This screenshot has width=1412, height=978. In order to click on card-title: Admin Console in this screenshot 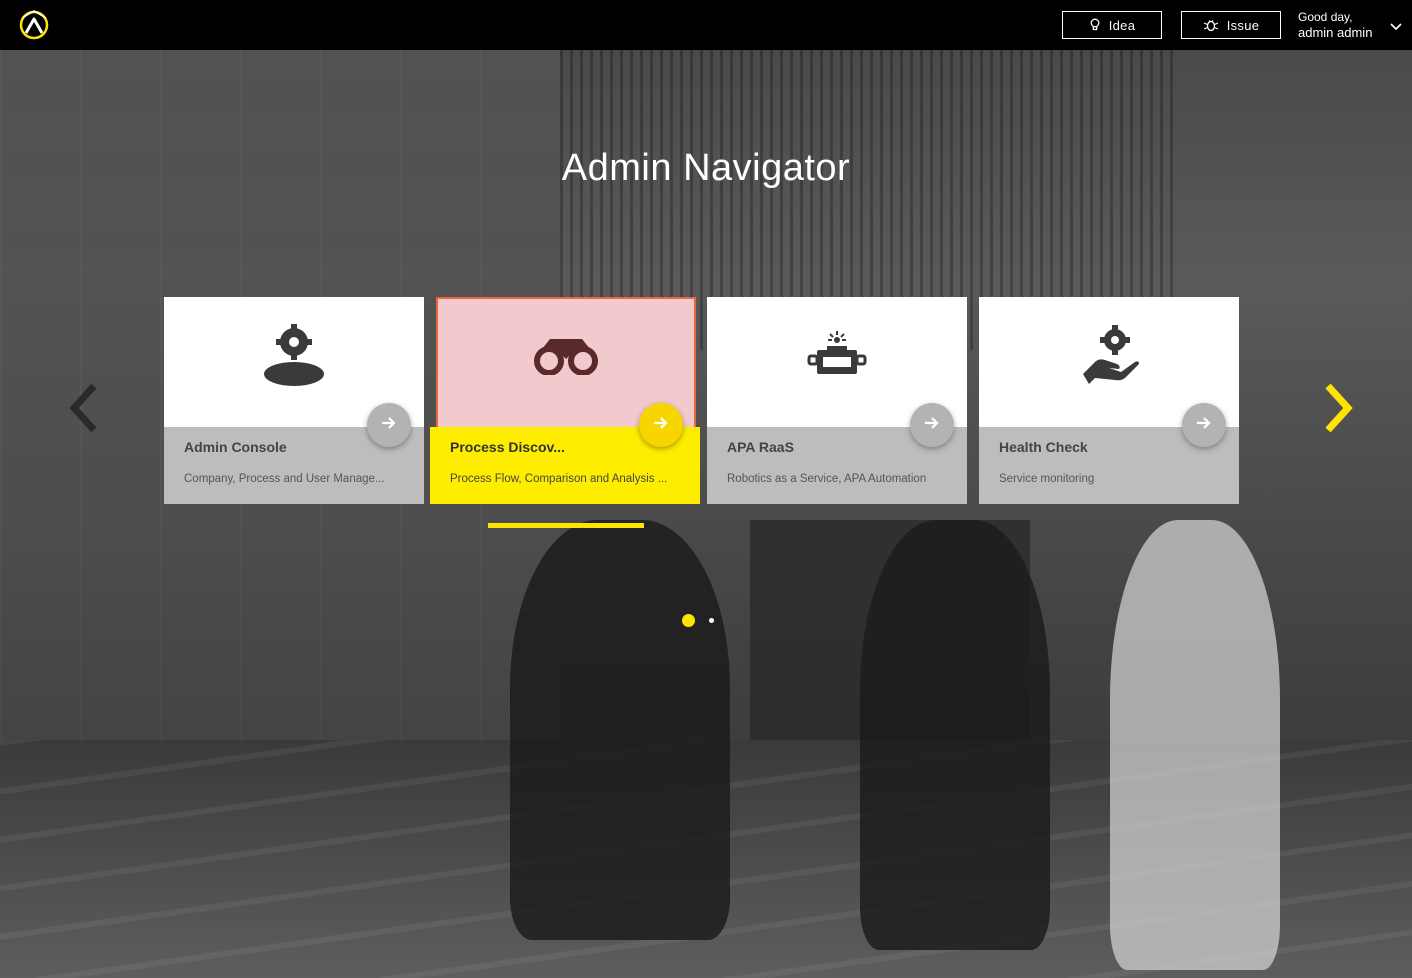, I will do `click(235, 447)`.